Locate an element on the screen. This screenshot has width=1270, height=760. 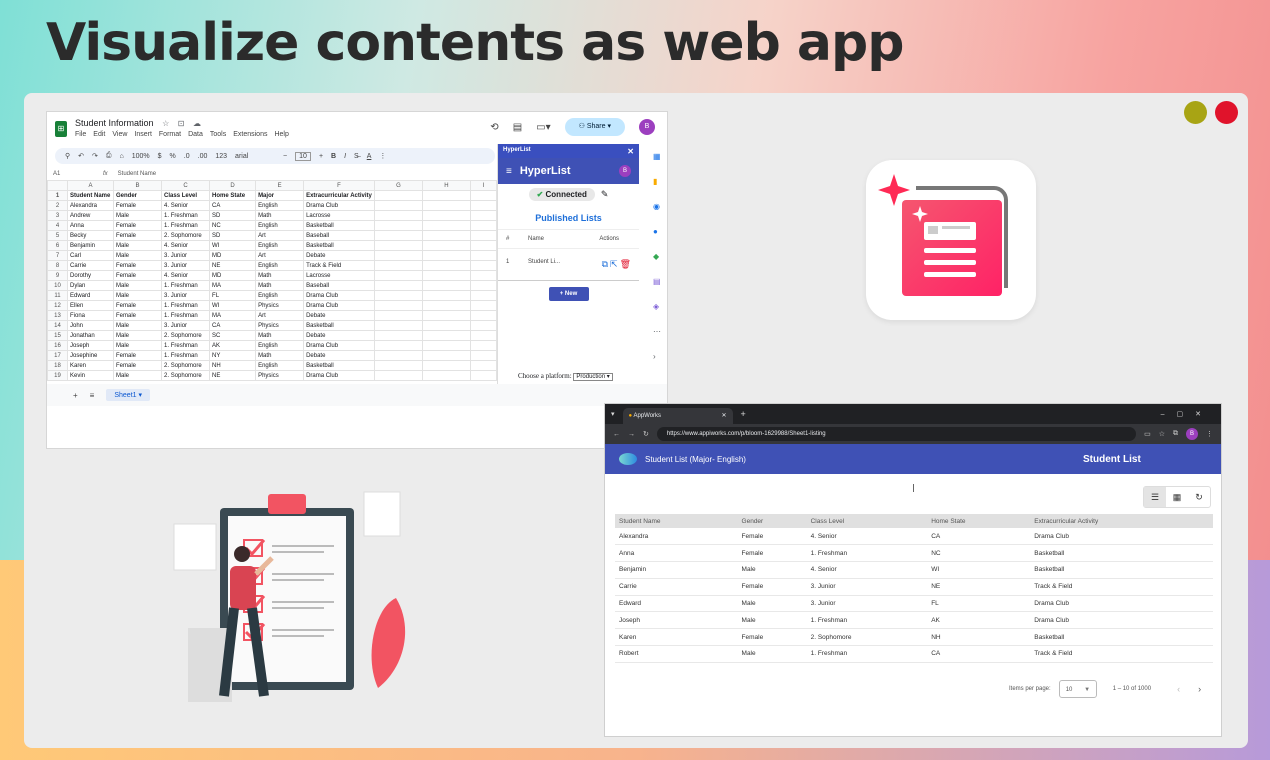
decrease-decimal-button: .0 is located at coordinates (187, 156).